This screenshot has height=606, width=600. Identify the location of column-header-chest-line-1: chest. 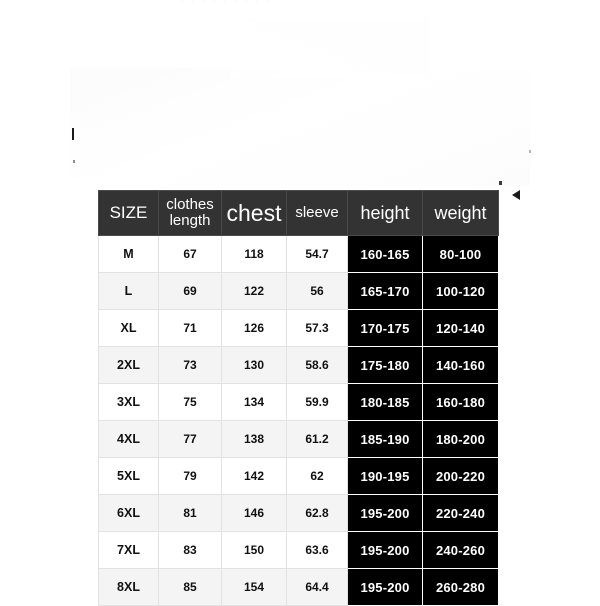
(254, 212).